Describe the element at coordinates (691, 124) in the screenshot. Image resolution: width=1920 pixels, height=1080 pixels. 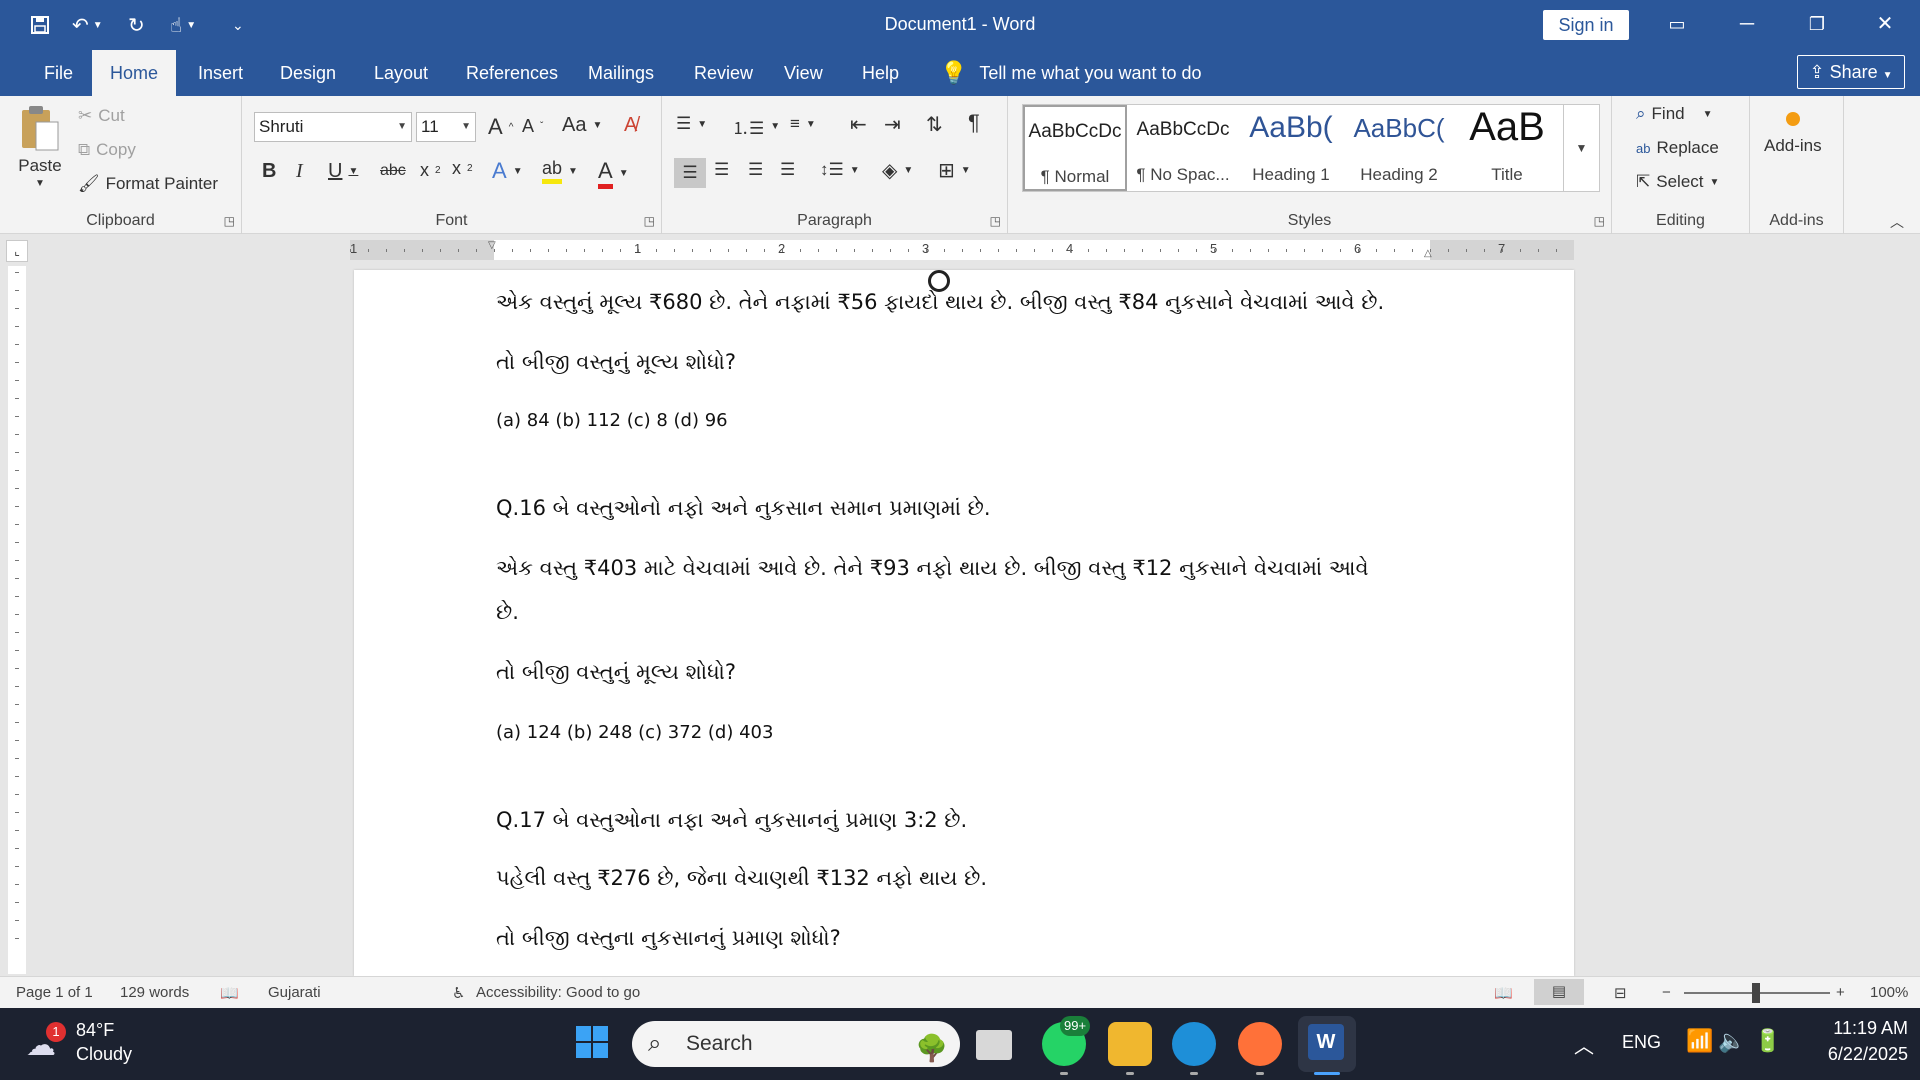
I see `bullets-icon: ☰ ▼` at that location.